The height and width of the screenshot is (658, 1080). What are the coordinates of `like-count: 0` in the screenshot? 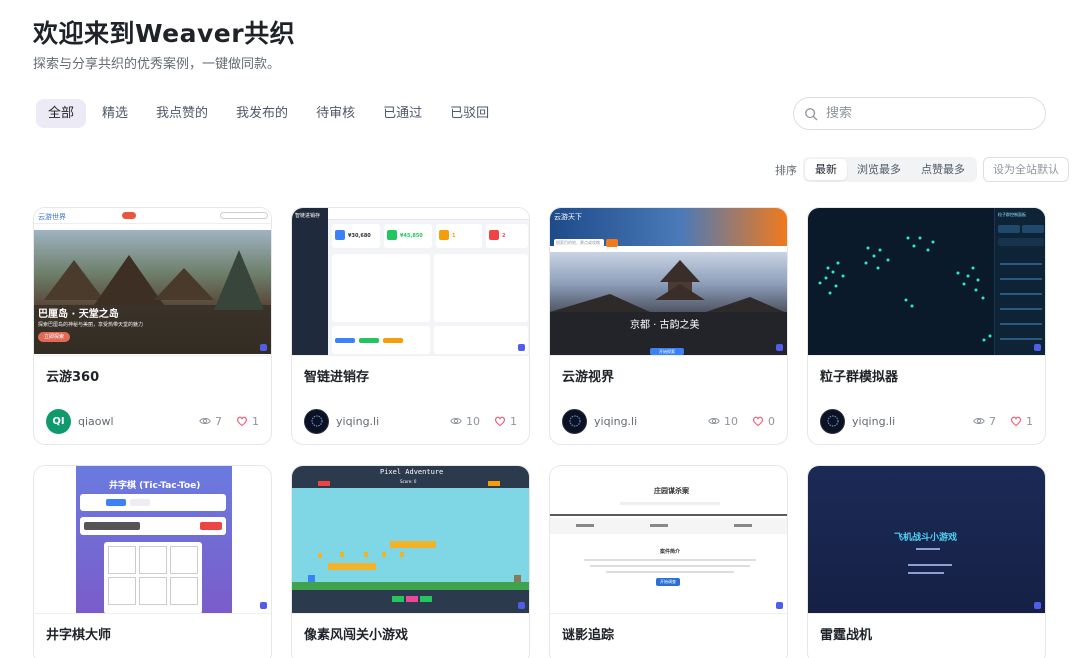 It's located at (771, 421).